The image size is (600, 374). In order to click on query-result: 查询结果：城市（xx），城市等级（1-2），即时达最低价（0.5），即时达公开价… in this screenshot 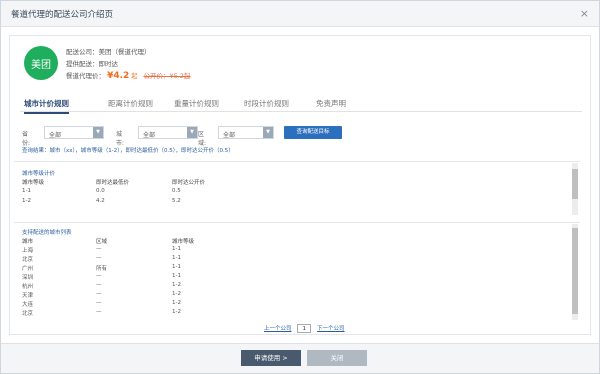, I will do `click(128, 151)`.